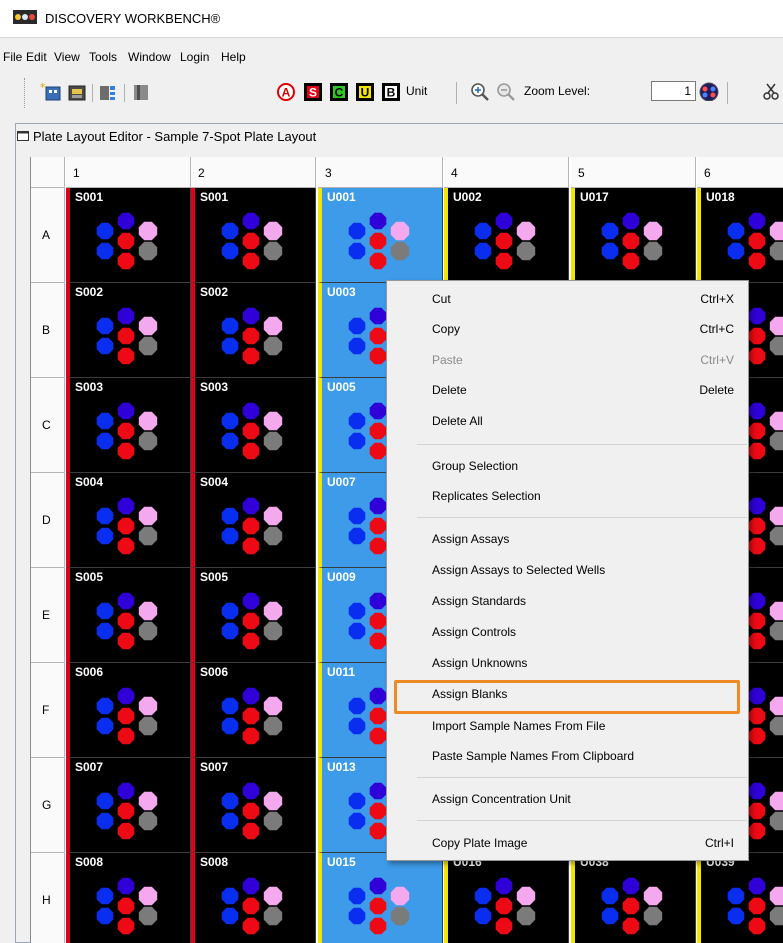 The width and height of the screenshot is (783, 943). I want to click on row-header-A: A, so click(48, 235).